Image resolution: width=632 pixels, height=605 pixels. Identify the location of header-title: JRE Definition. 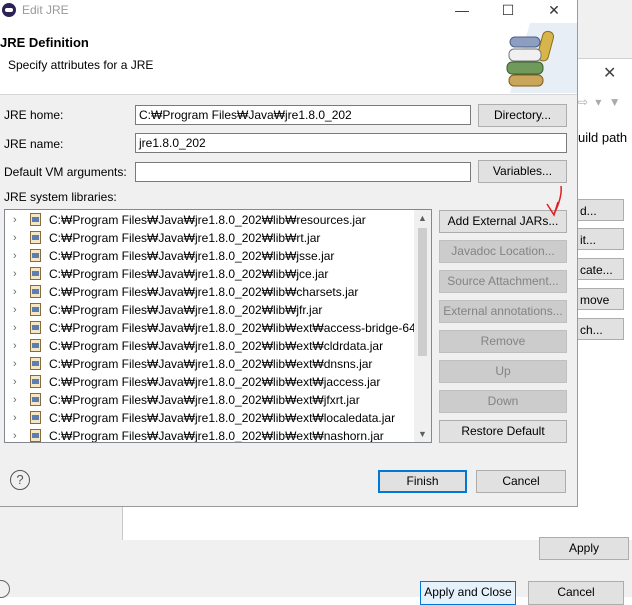
(44, 42).